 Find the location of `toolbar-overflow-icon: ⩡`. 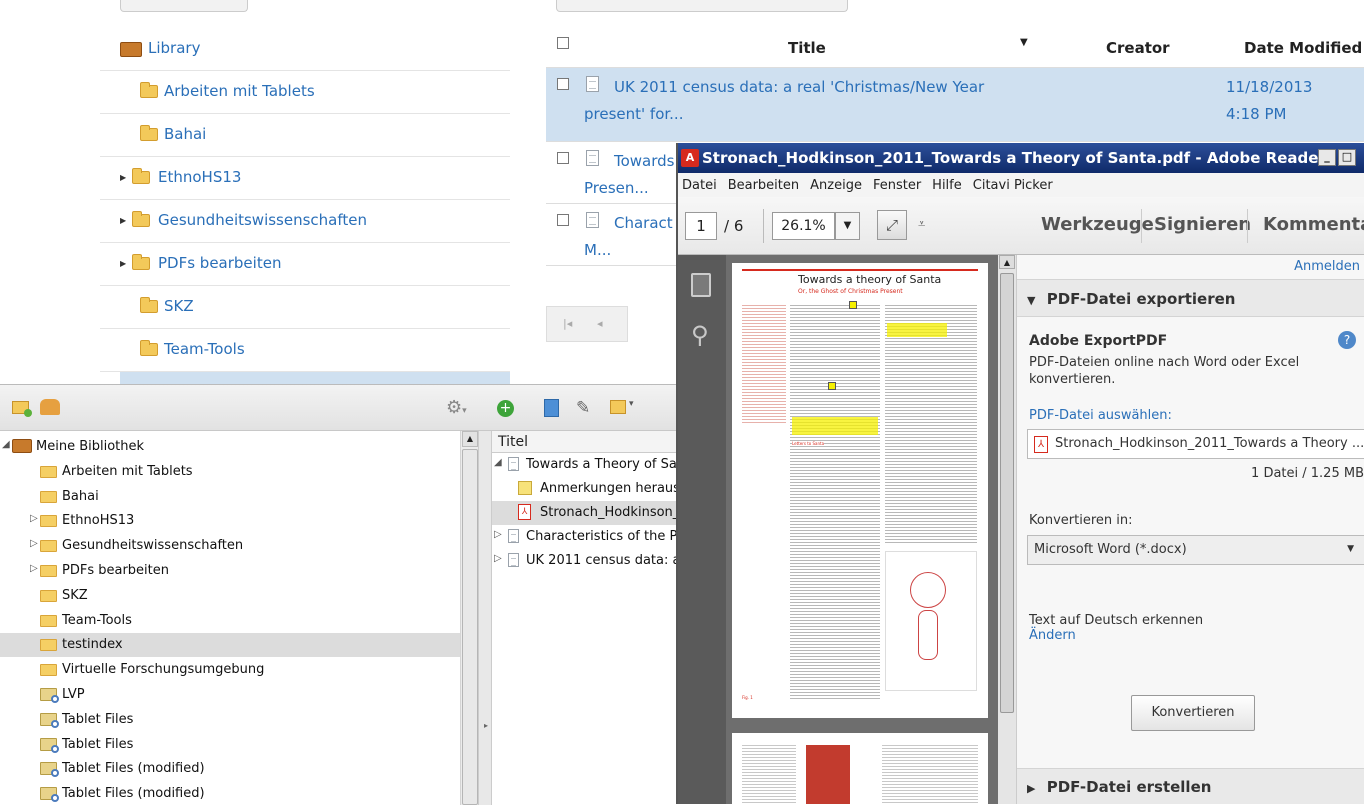

toolbar-overflow-icon: ⩡ is located at coordinates (921, 224).